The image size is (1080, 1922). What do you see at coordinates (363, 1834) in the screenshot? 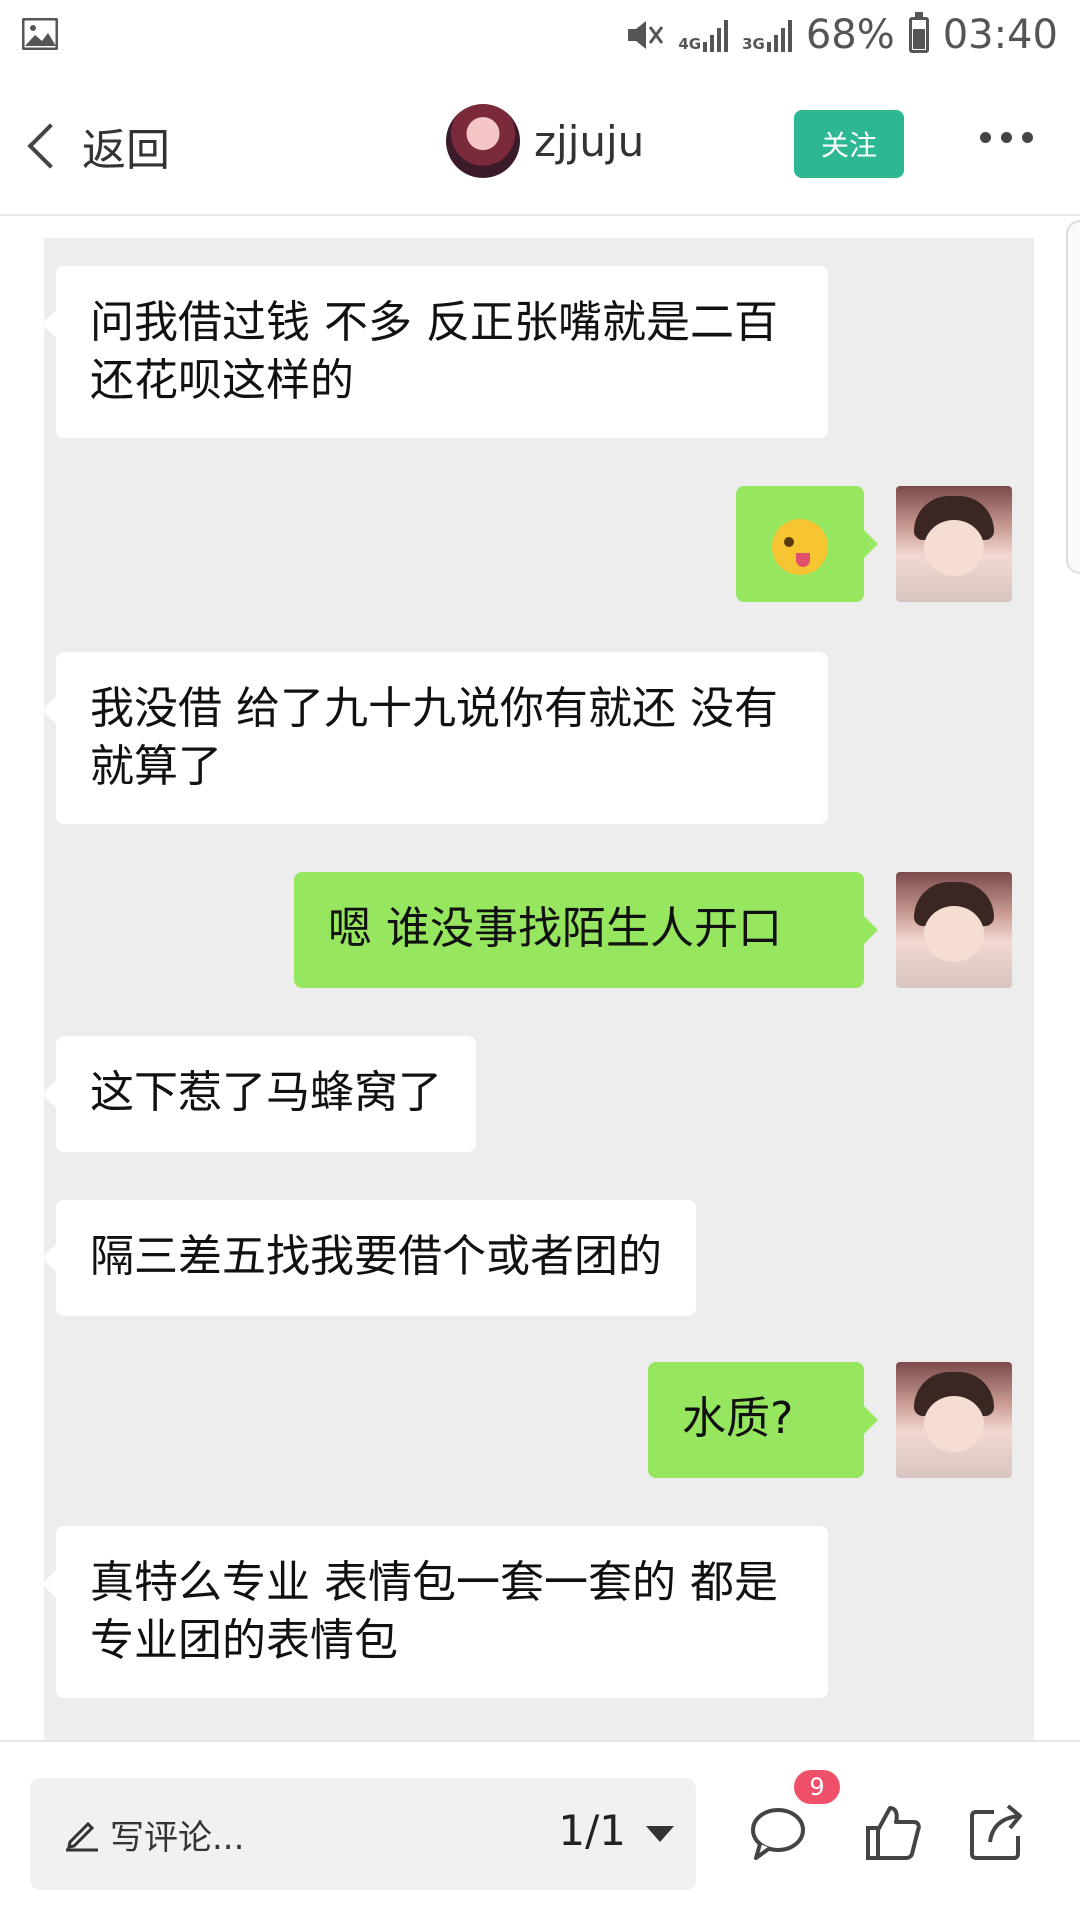
I see `comment-input: 写评论... 1/1` at bounding box center [363, 1834].